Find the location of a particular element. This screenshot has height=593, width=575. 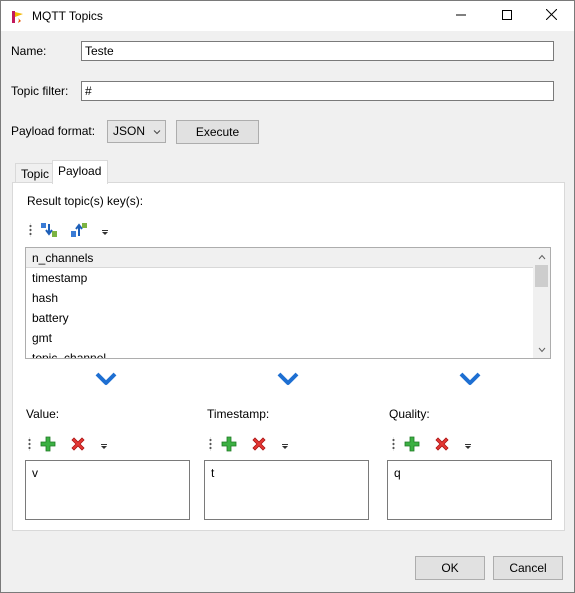

value-label: Value: is located at coordinates (43, 414).